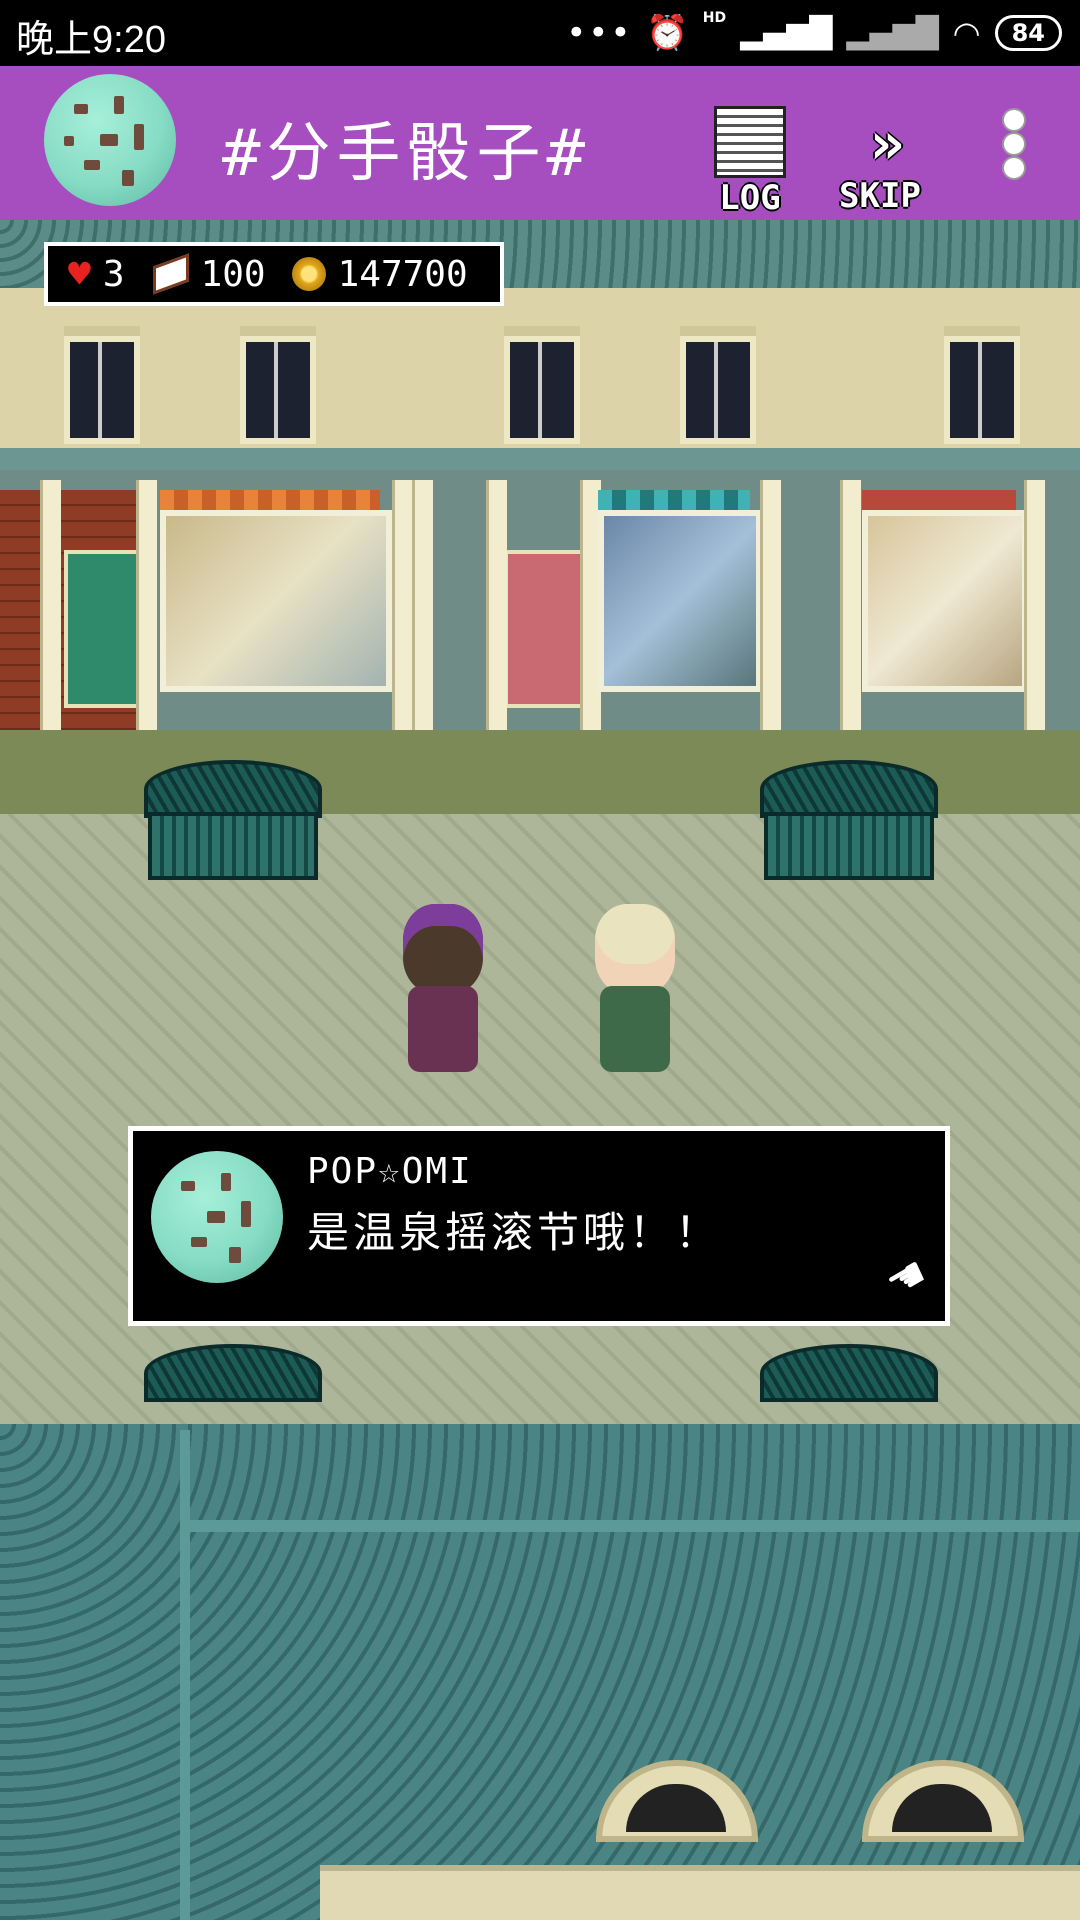 The image size is (1080, 1920). I want to click on character-purple-hat, so click(443, 989).